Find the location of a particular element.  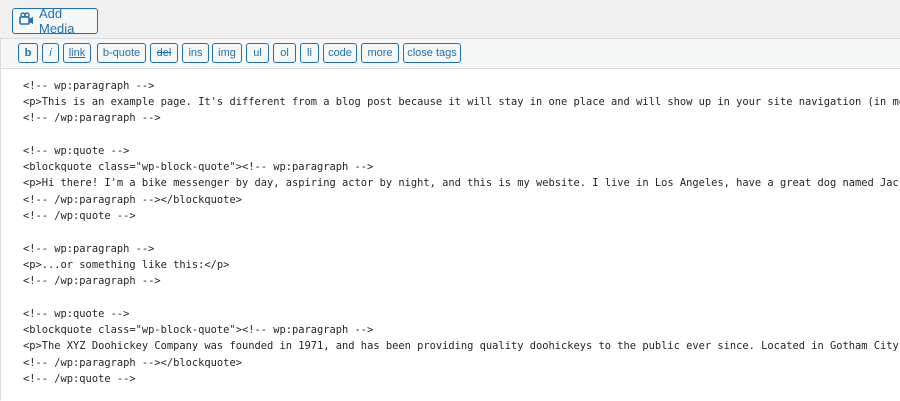

add-media-button: Add Media is located at coordinates (55, 21).